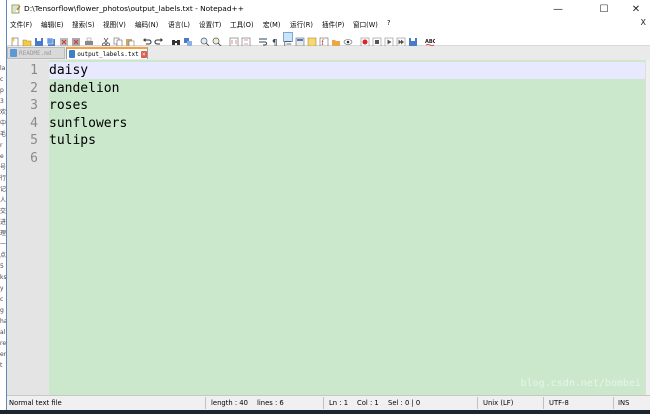 This screenshot has height=414, width=650. I want to click on background-text: p, so click(2, 90).